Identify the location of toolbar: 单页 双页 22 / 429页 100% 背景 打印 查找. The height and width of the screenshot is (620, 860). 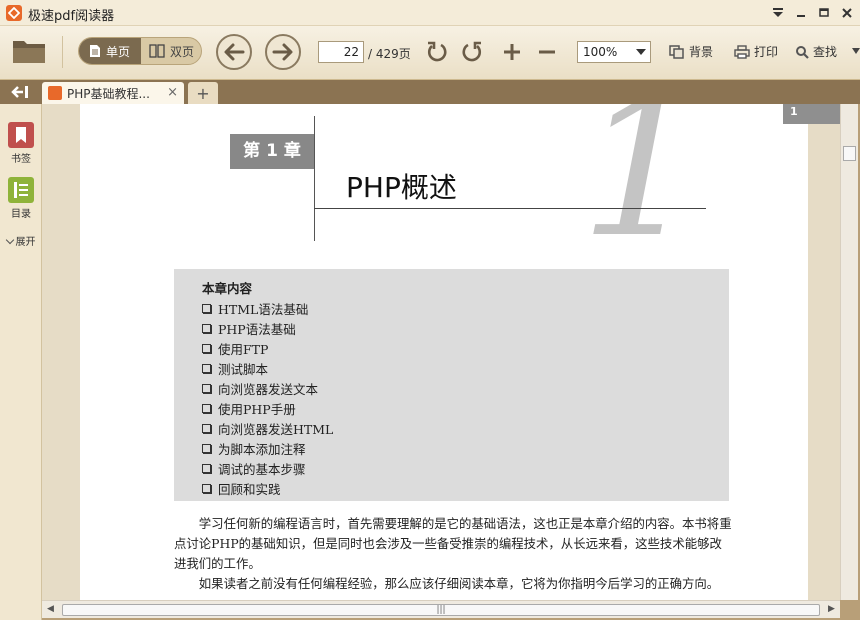
(430, 53).